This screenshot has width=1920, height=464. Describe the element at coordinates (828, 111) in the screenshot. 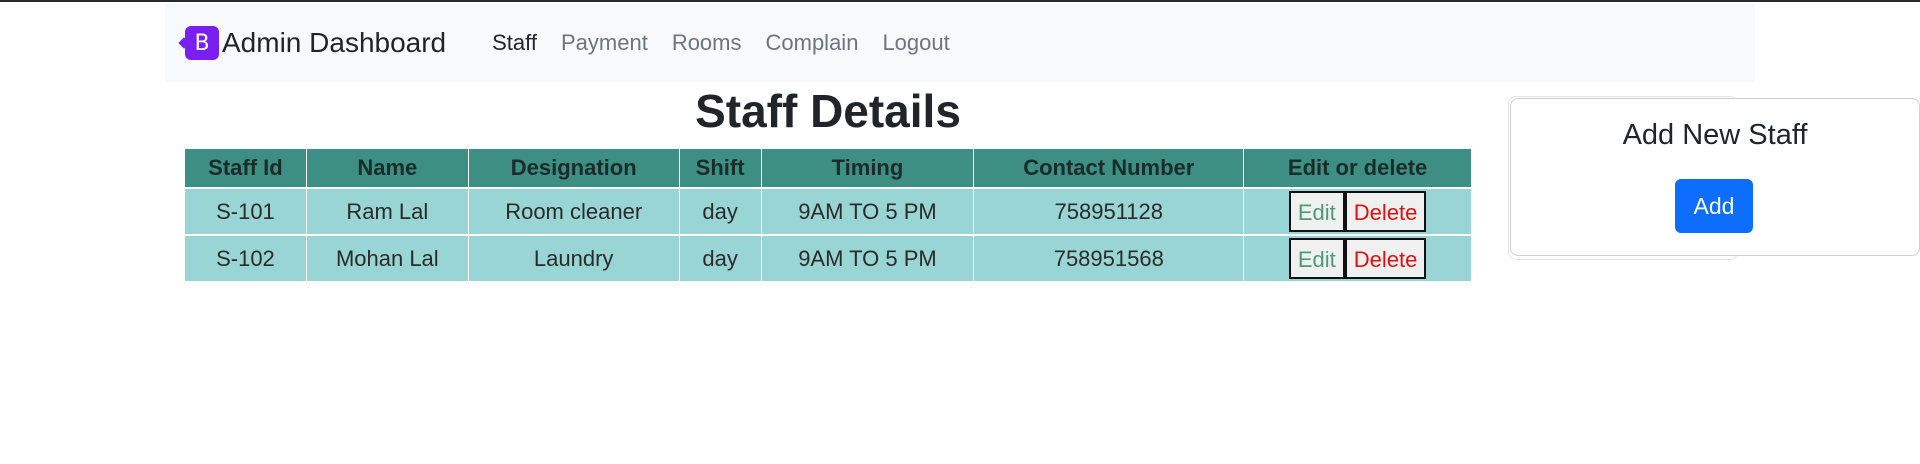

I see `page-title: Staff Details` at that location.